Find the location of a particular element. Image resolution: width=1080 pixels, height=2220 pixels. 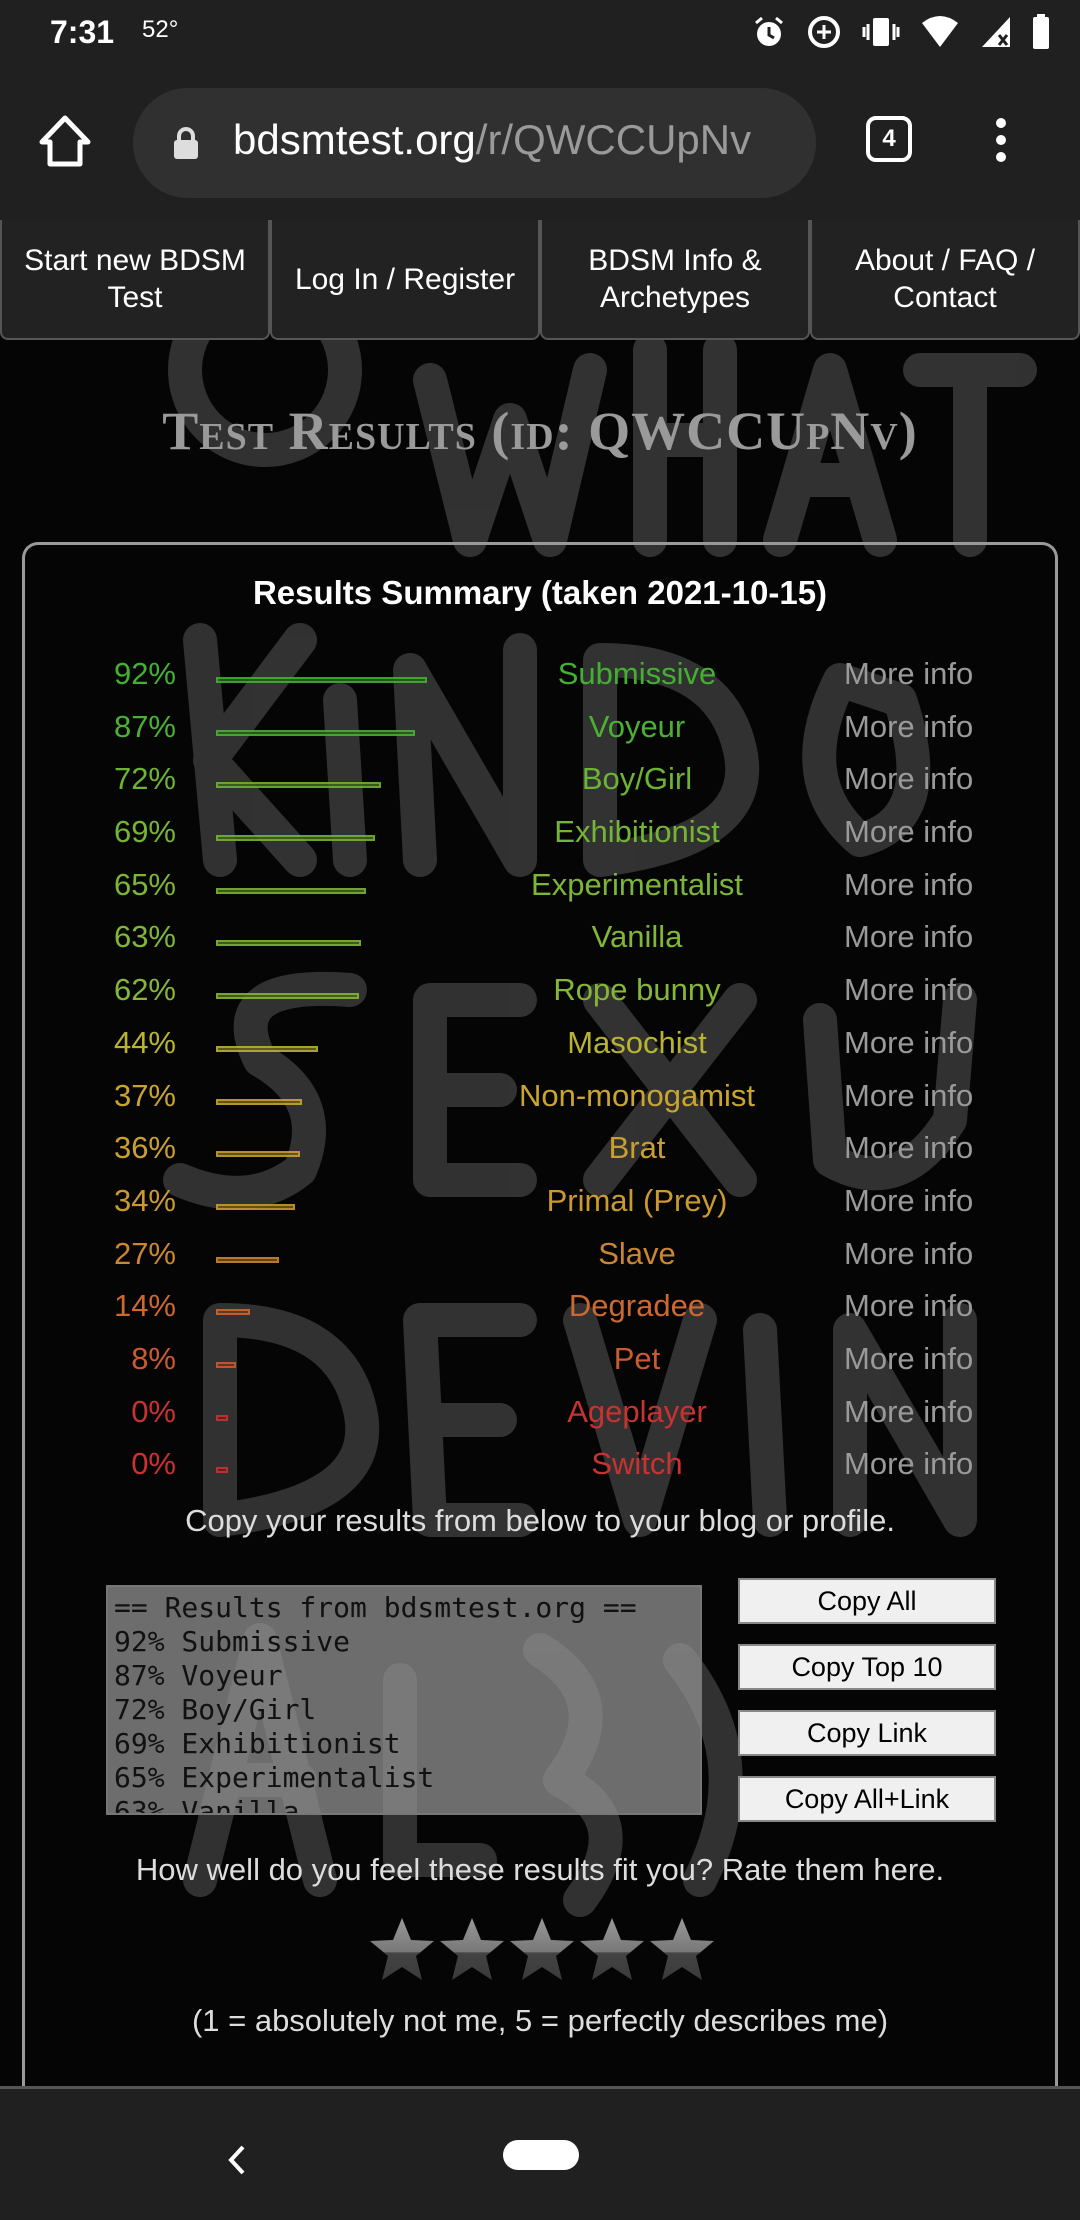

result-name: Boy/Girl is located at coordinates (637, 779).